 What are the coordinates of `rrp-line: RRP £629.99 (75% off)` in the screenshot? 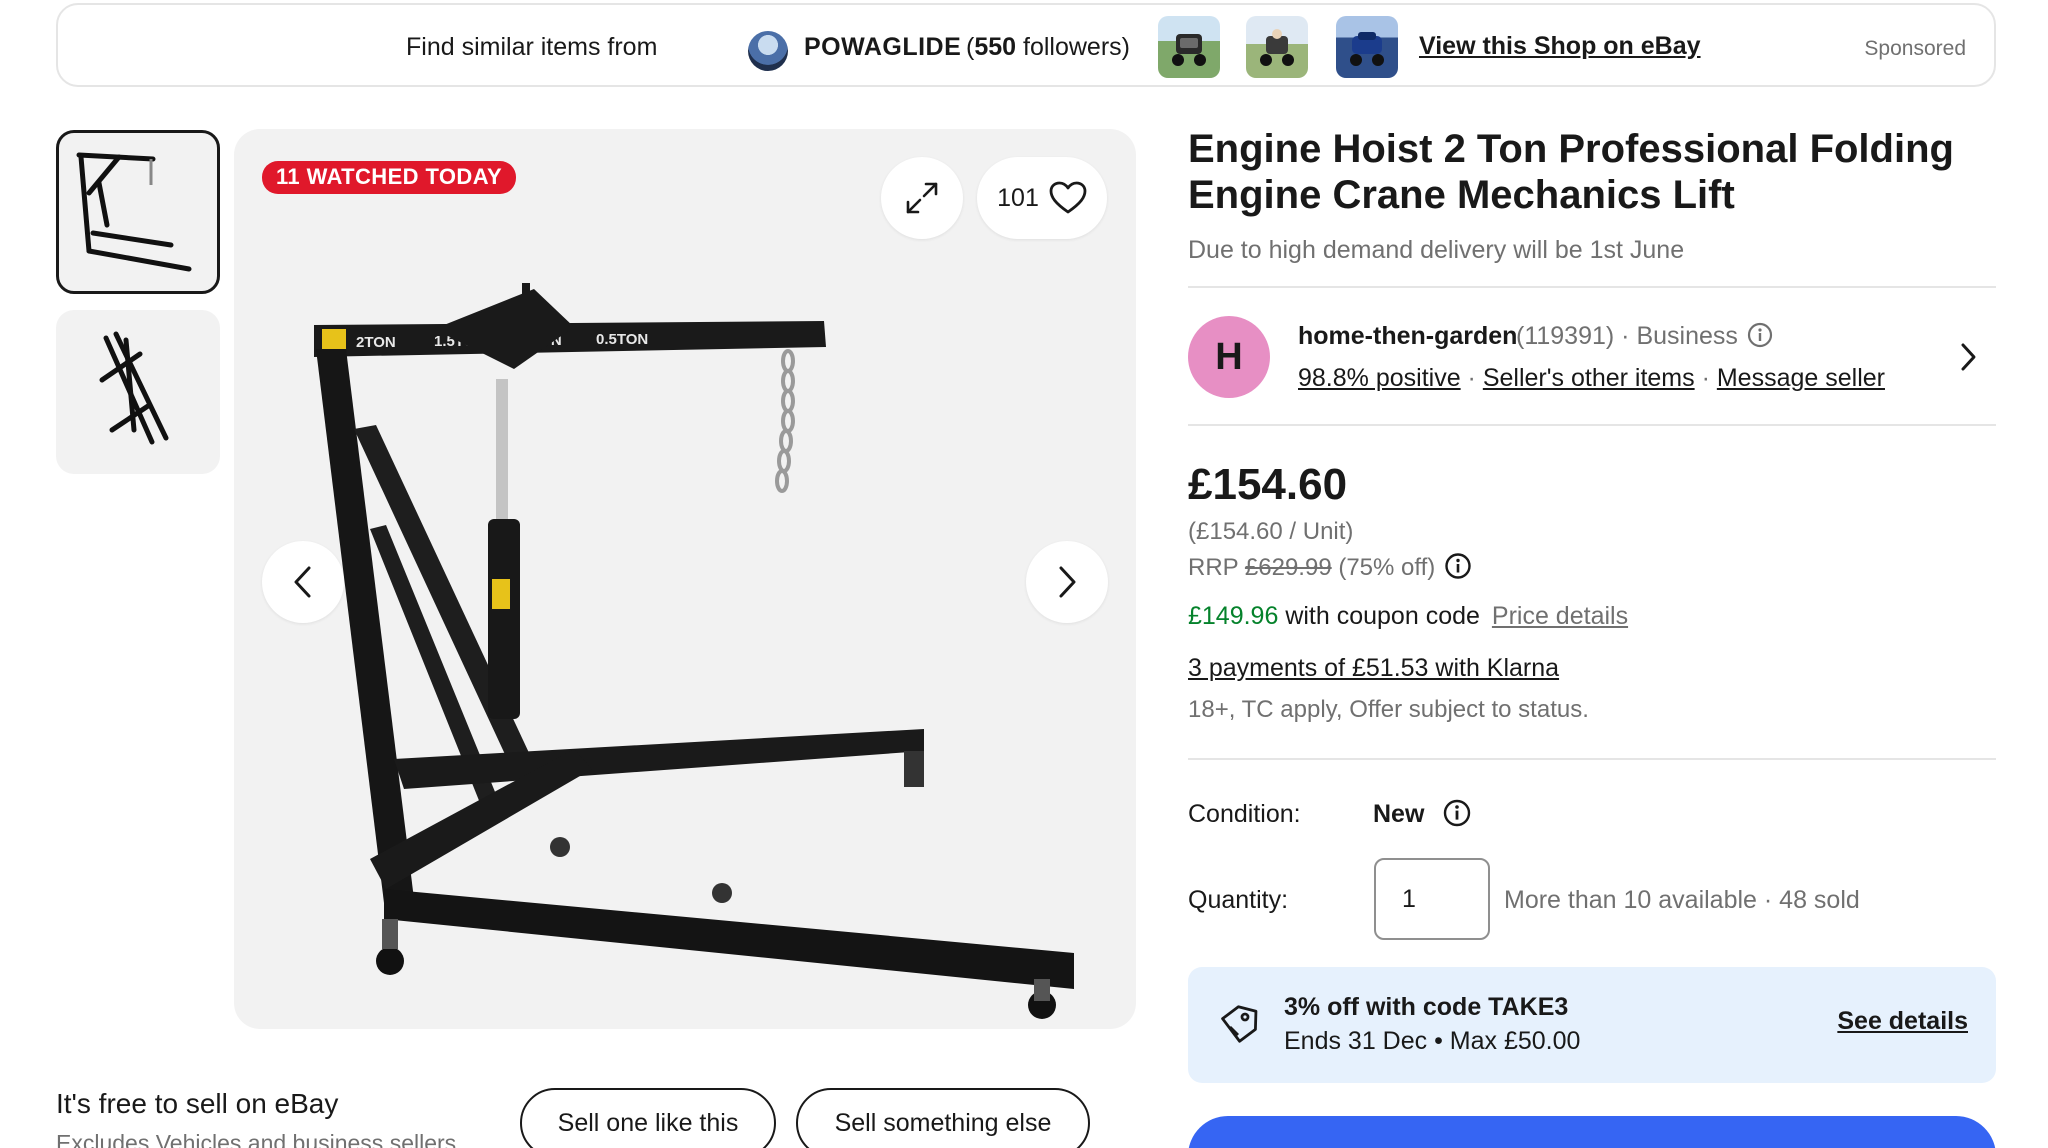 It's located at (1330, 567).